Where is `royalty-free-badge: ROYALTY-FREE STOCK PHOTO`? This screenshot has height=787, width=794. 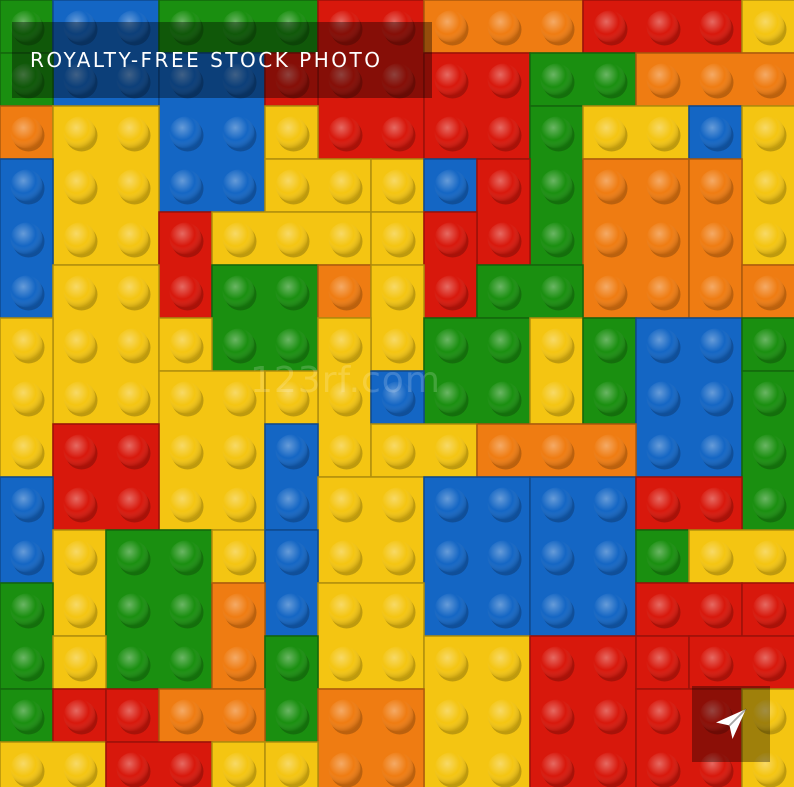
royalty-free-badge: ROYALTY-FREE STOCK PHOTO is located at coordinates (222, 60).